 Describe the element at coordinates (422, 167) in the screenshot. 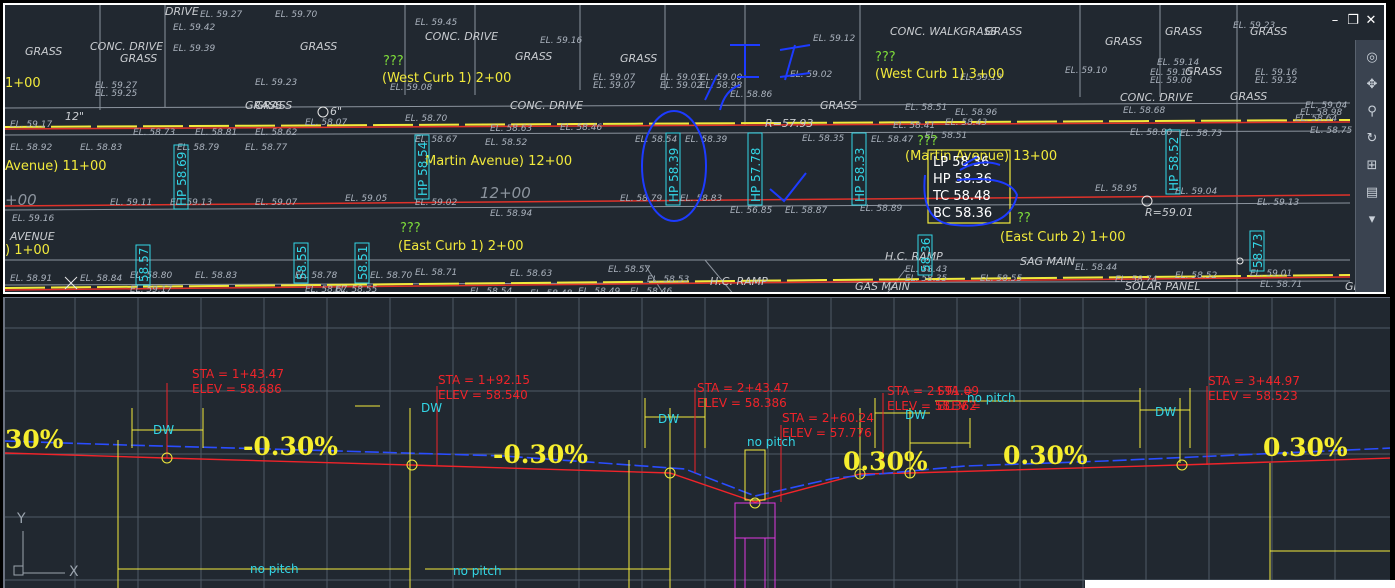

I see `point-elevation-box: HP 58.54` at that location.